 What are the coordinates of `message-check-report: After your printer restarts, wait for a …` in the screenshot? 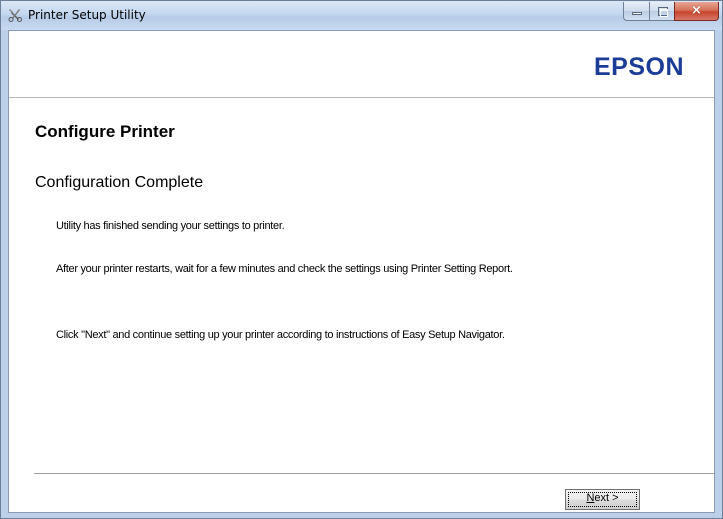 It's located at (284, 269).